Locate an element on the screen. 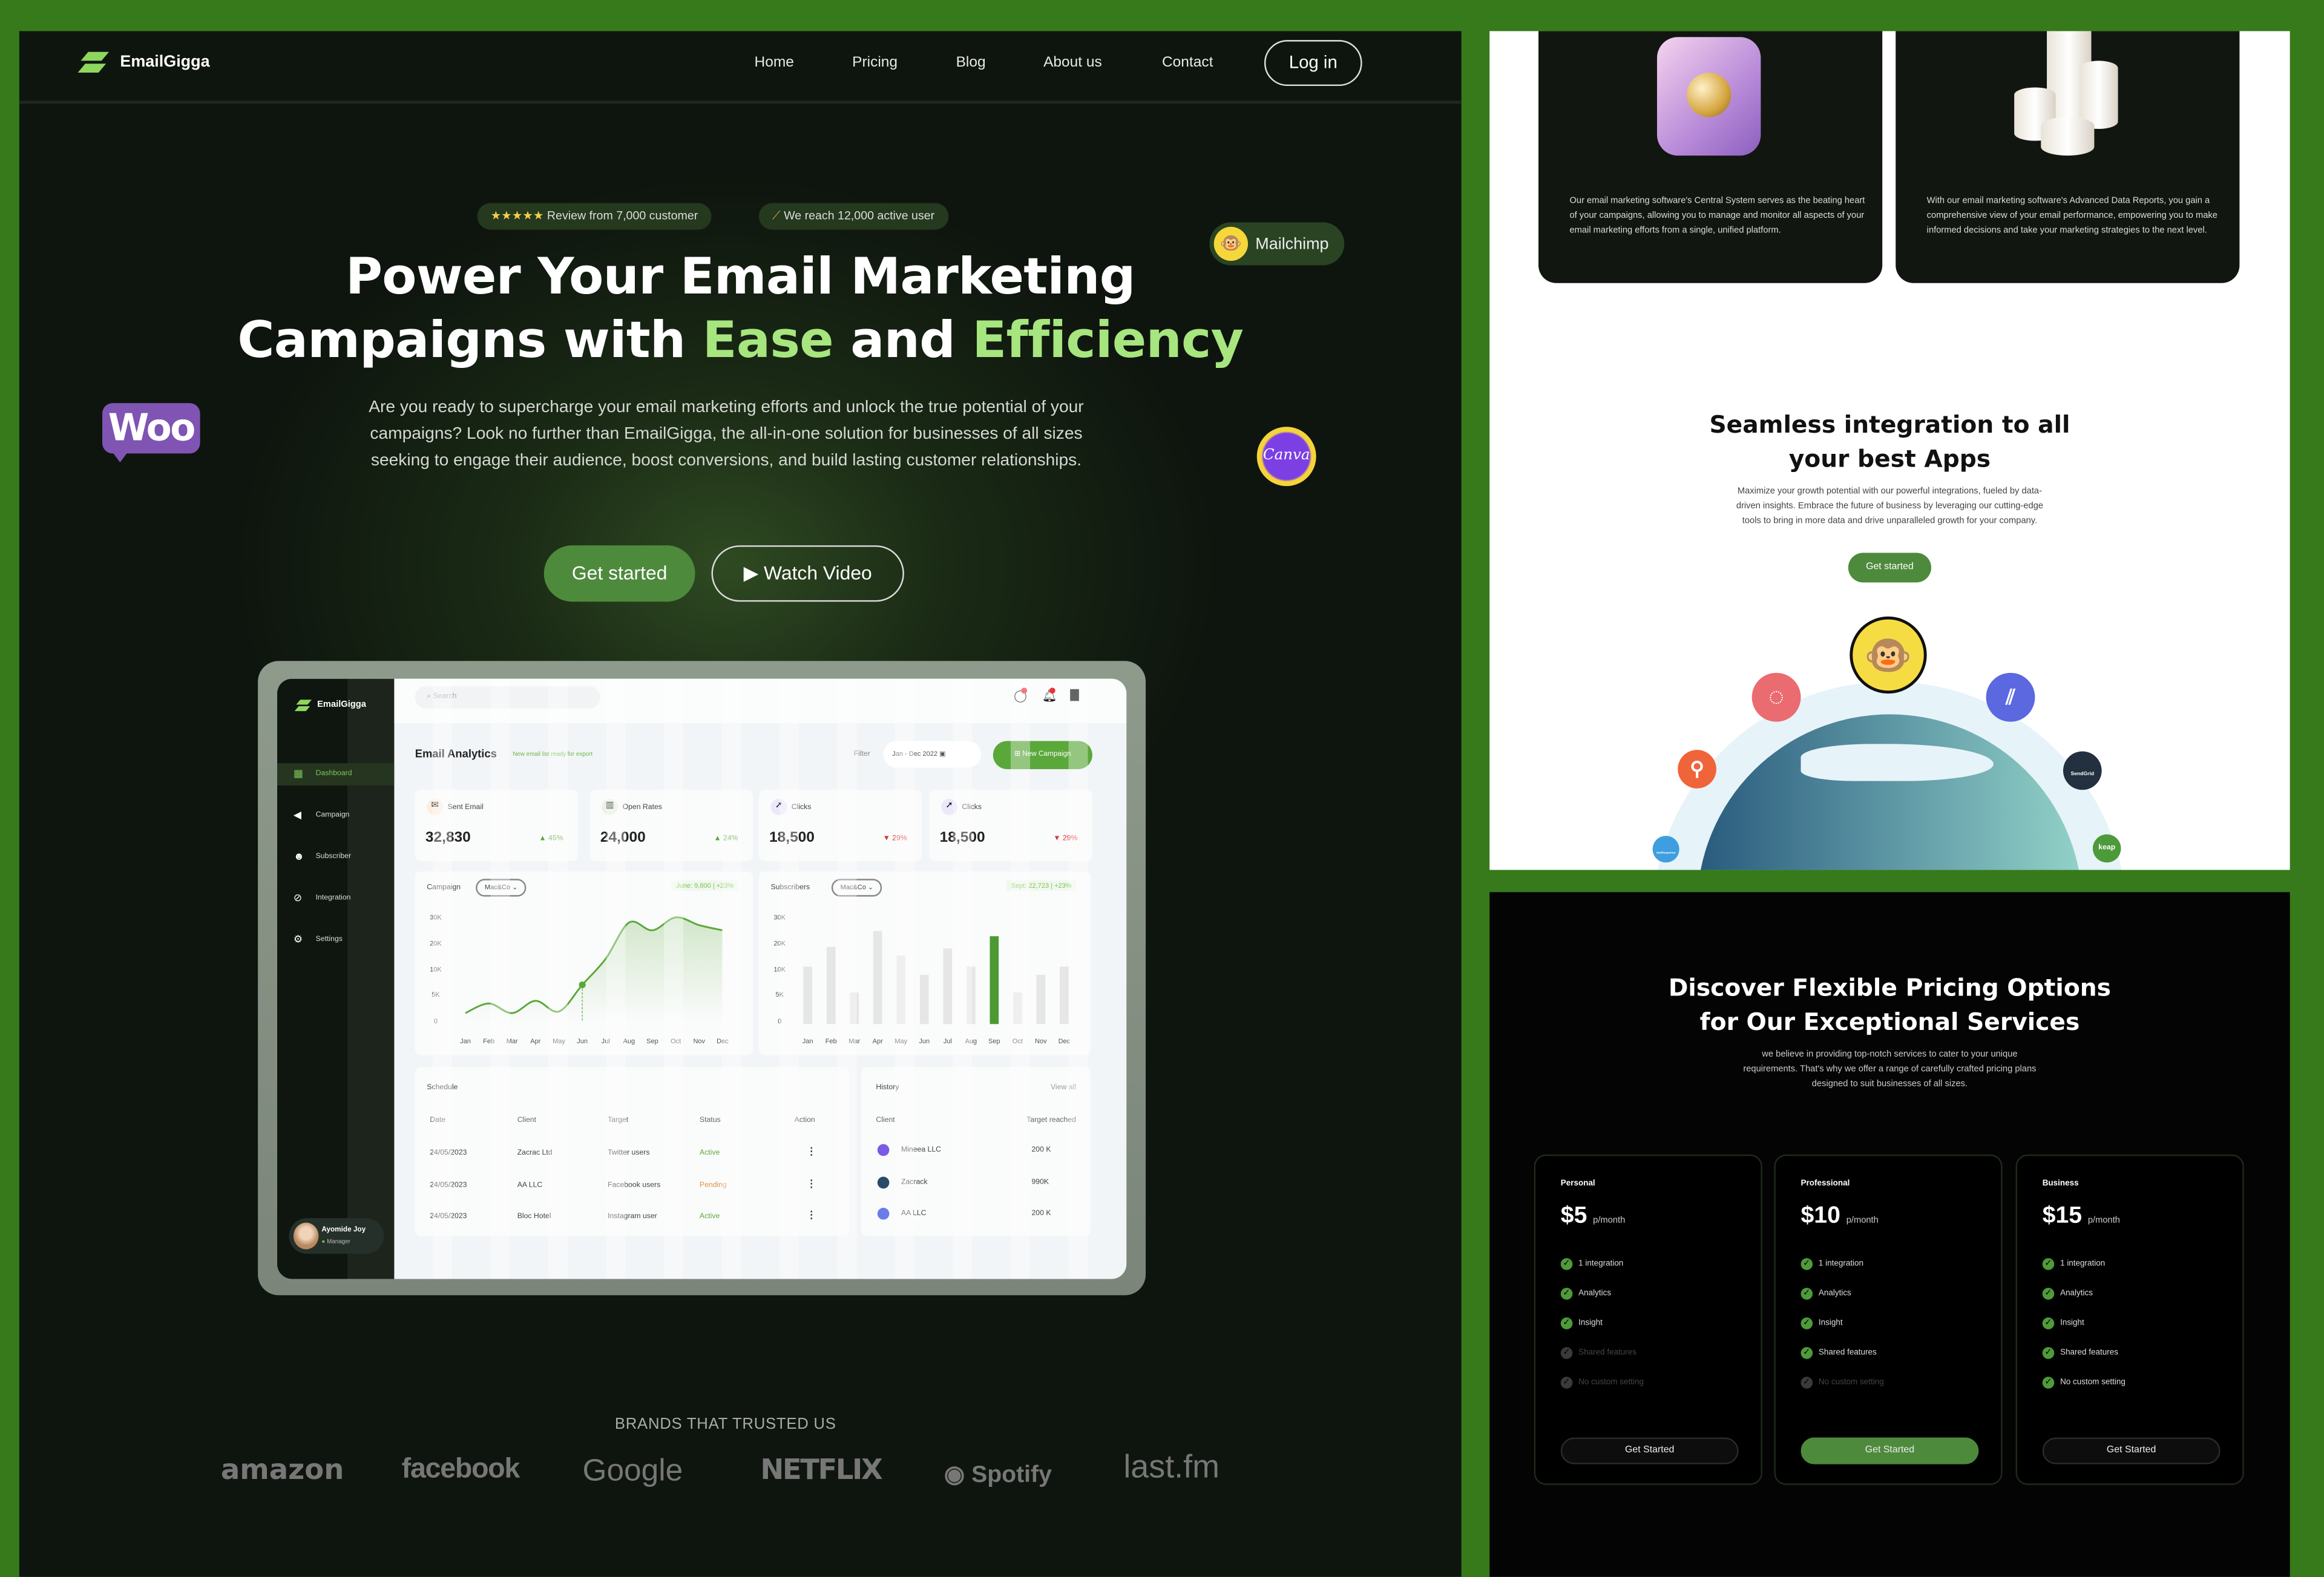 The height and width of the screenshot is (1577, 2324). spotify-icon: ◉ is located at coordinates (954, 1475).